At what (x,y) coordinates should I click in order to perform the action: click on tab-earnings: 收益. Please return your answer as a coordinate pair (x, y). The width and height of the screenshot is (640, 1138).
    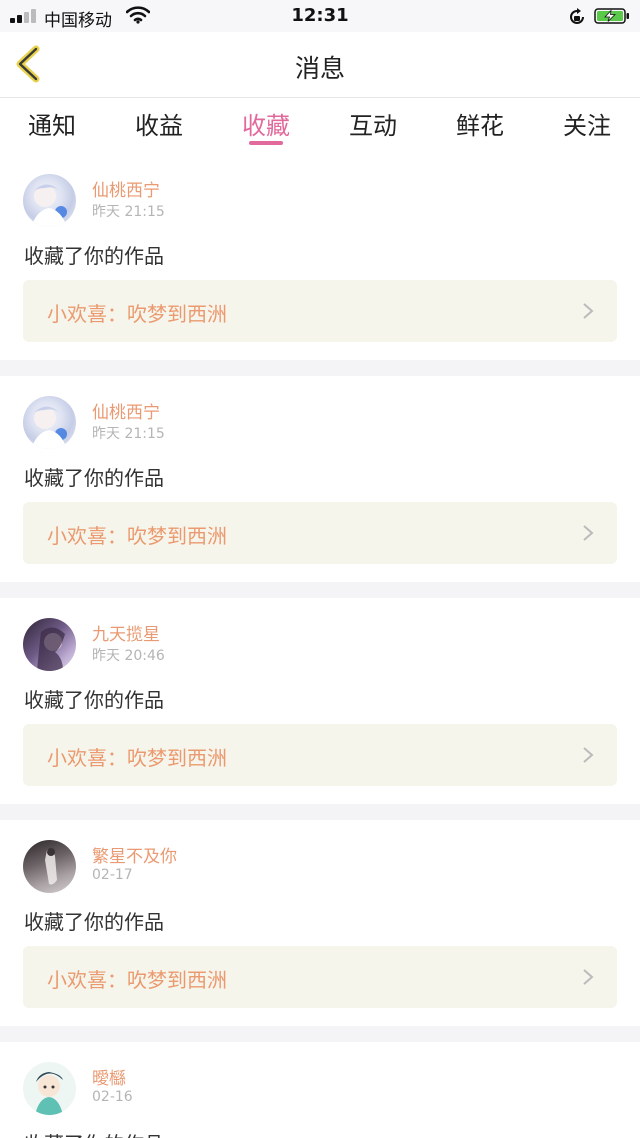
    Looking at the image, I should click on (159, 123).